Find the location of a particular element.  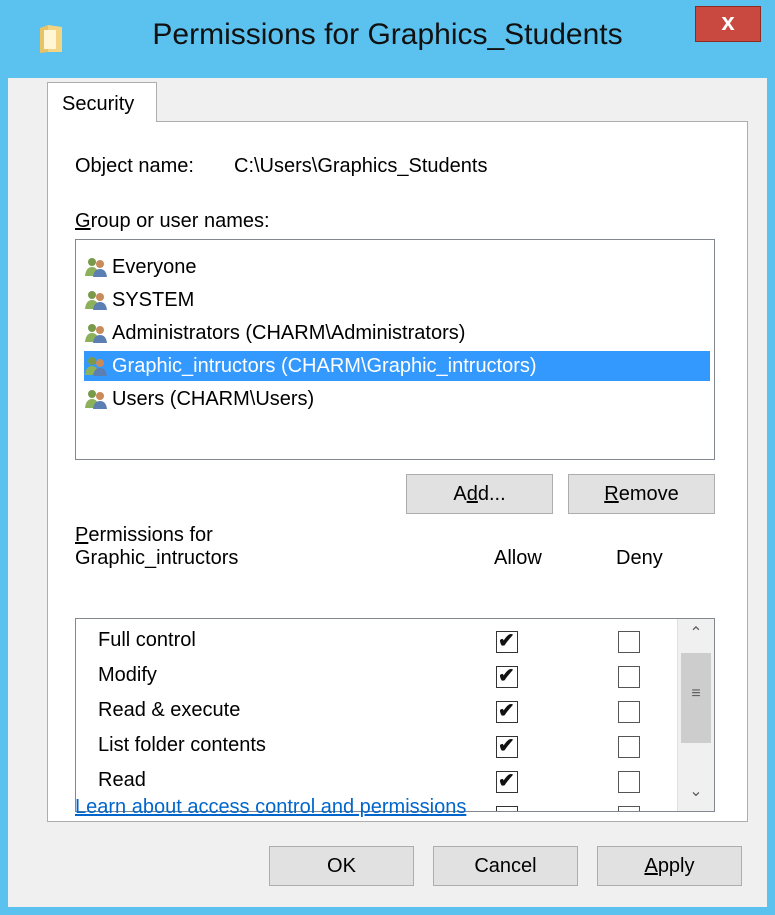

deny-column-header: Deny is located at coordinates (639, 558).